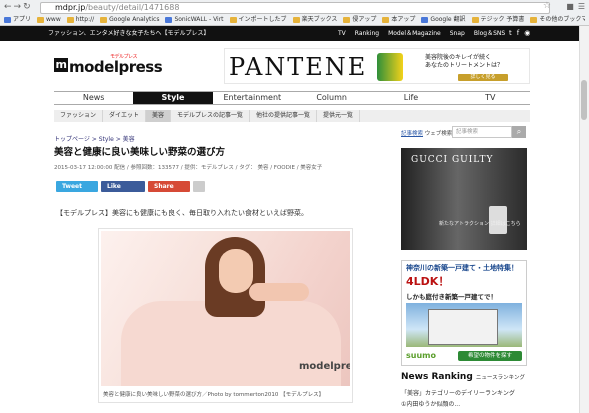 The image size is (589, 413). I want to click on topbar-link: Snap, so click(457, 33).